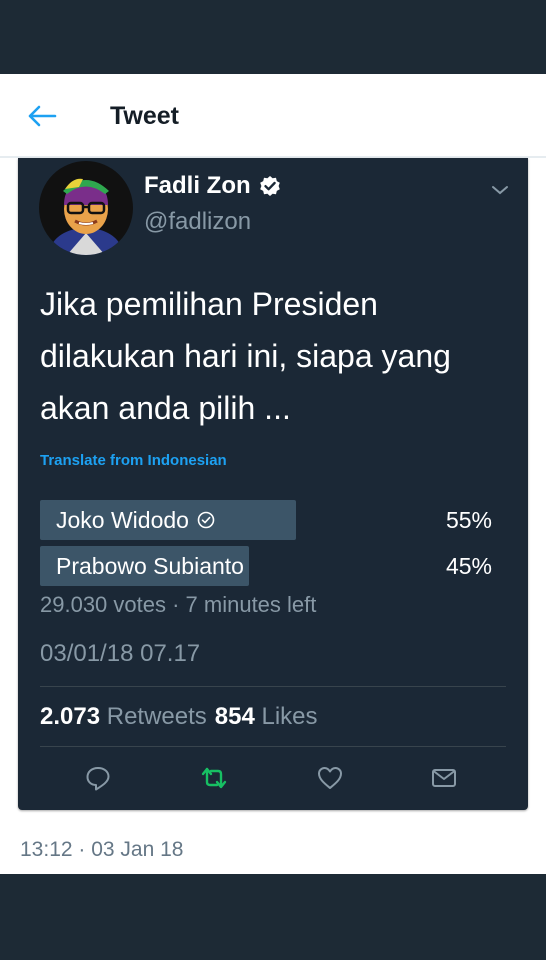  Describe the element at coordinates (273, 917) in the screenshot. I see `bottom-dark-band` at that location.